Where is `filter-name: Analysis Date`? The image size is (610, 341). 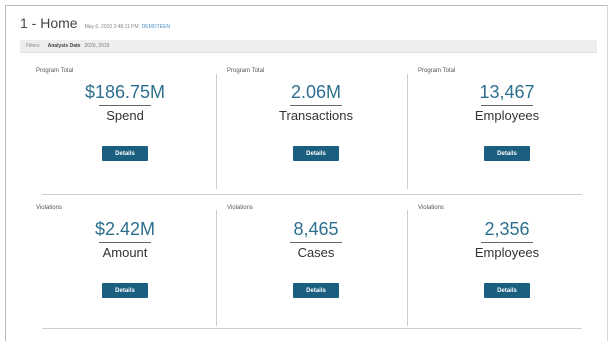
filter-name: Analysis Date is located at coordinates (64, 46).